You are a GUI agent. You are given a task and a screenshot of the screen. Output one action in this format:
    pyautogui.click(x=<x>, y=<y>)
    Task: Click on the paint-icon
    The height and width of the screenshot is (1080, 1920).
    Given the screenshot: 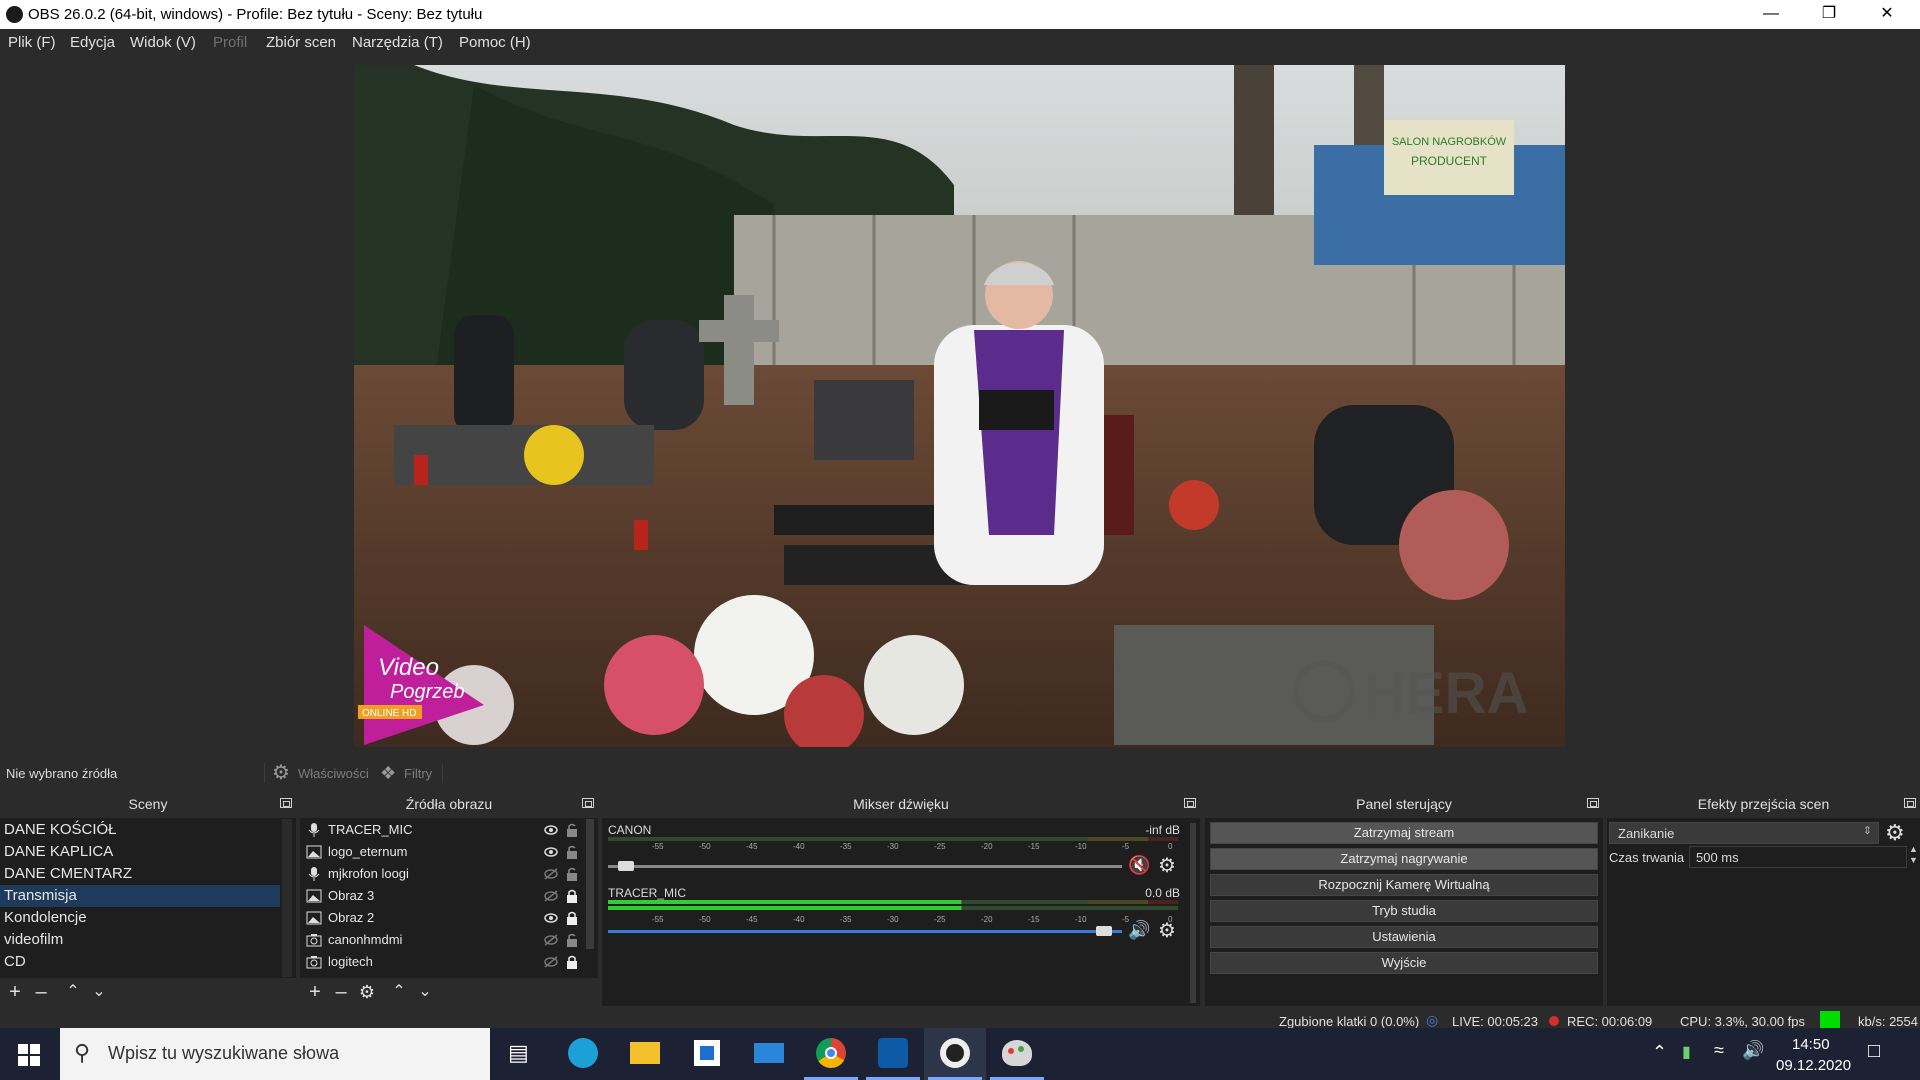 What is the action you would take?
    pyautogui.click(x=1017, y=1054)
    